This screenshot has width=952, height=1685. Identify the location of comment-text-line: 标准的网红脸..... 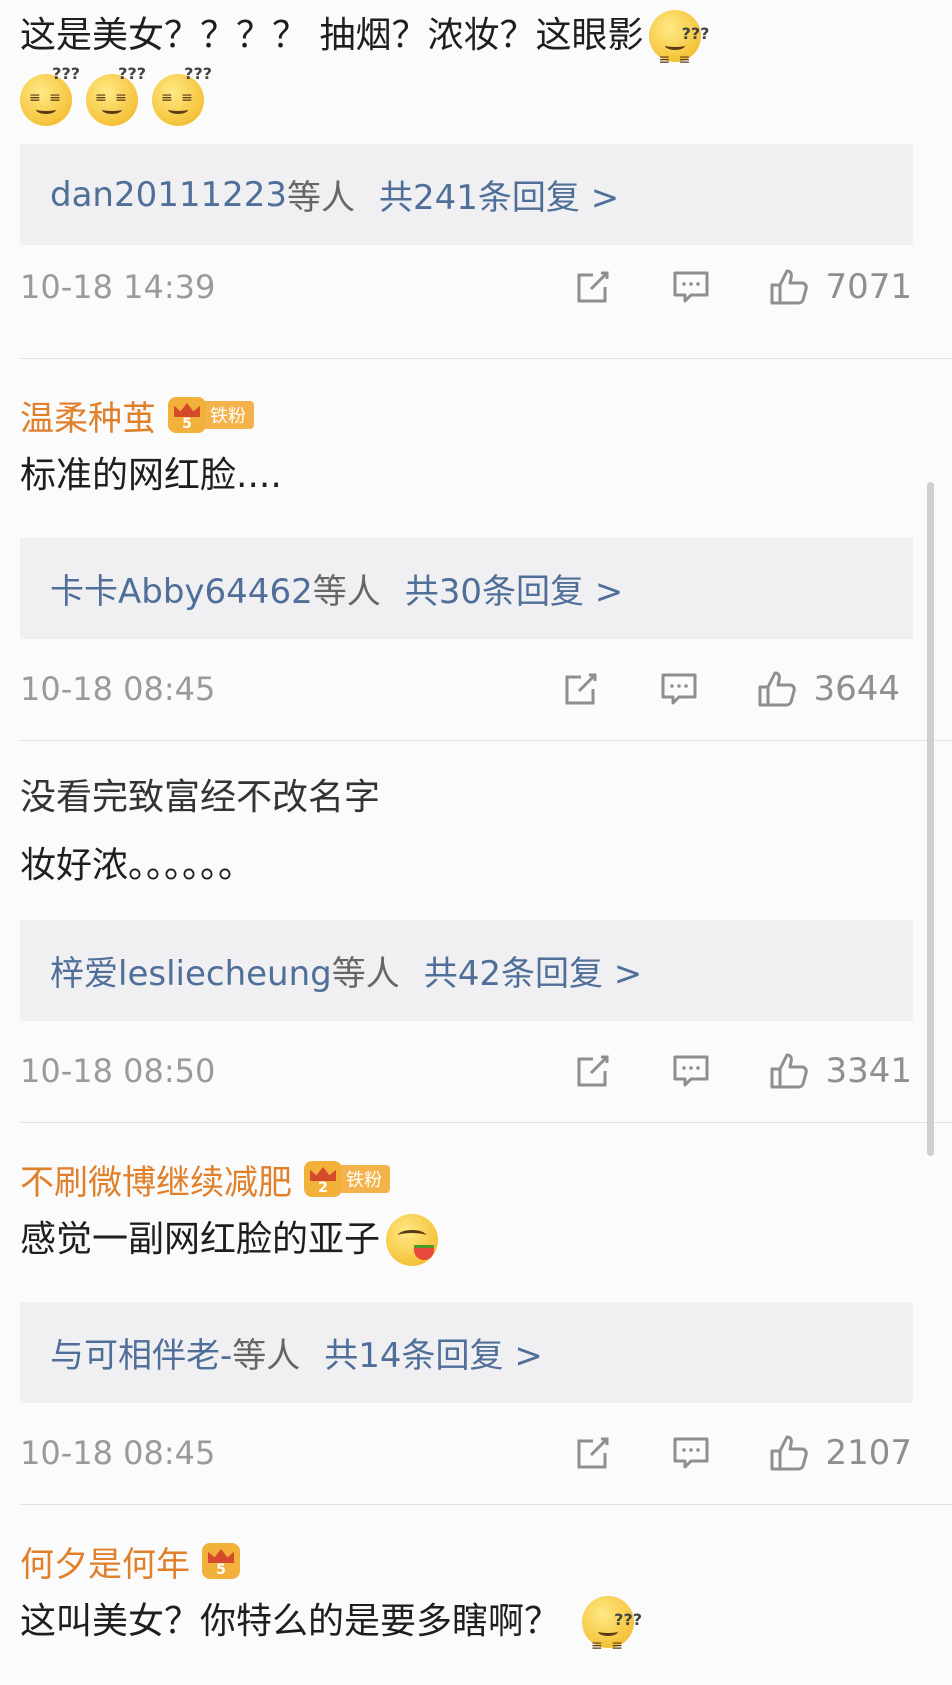
(151, 475).